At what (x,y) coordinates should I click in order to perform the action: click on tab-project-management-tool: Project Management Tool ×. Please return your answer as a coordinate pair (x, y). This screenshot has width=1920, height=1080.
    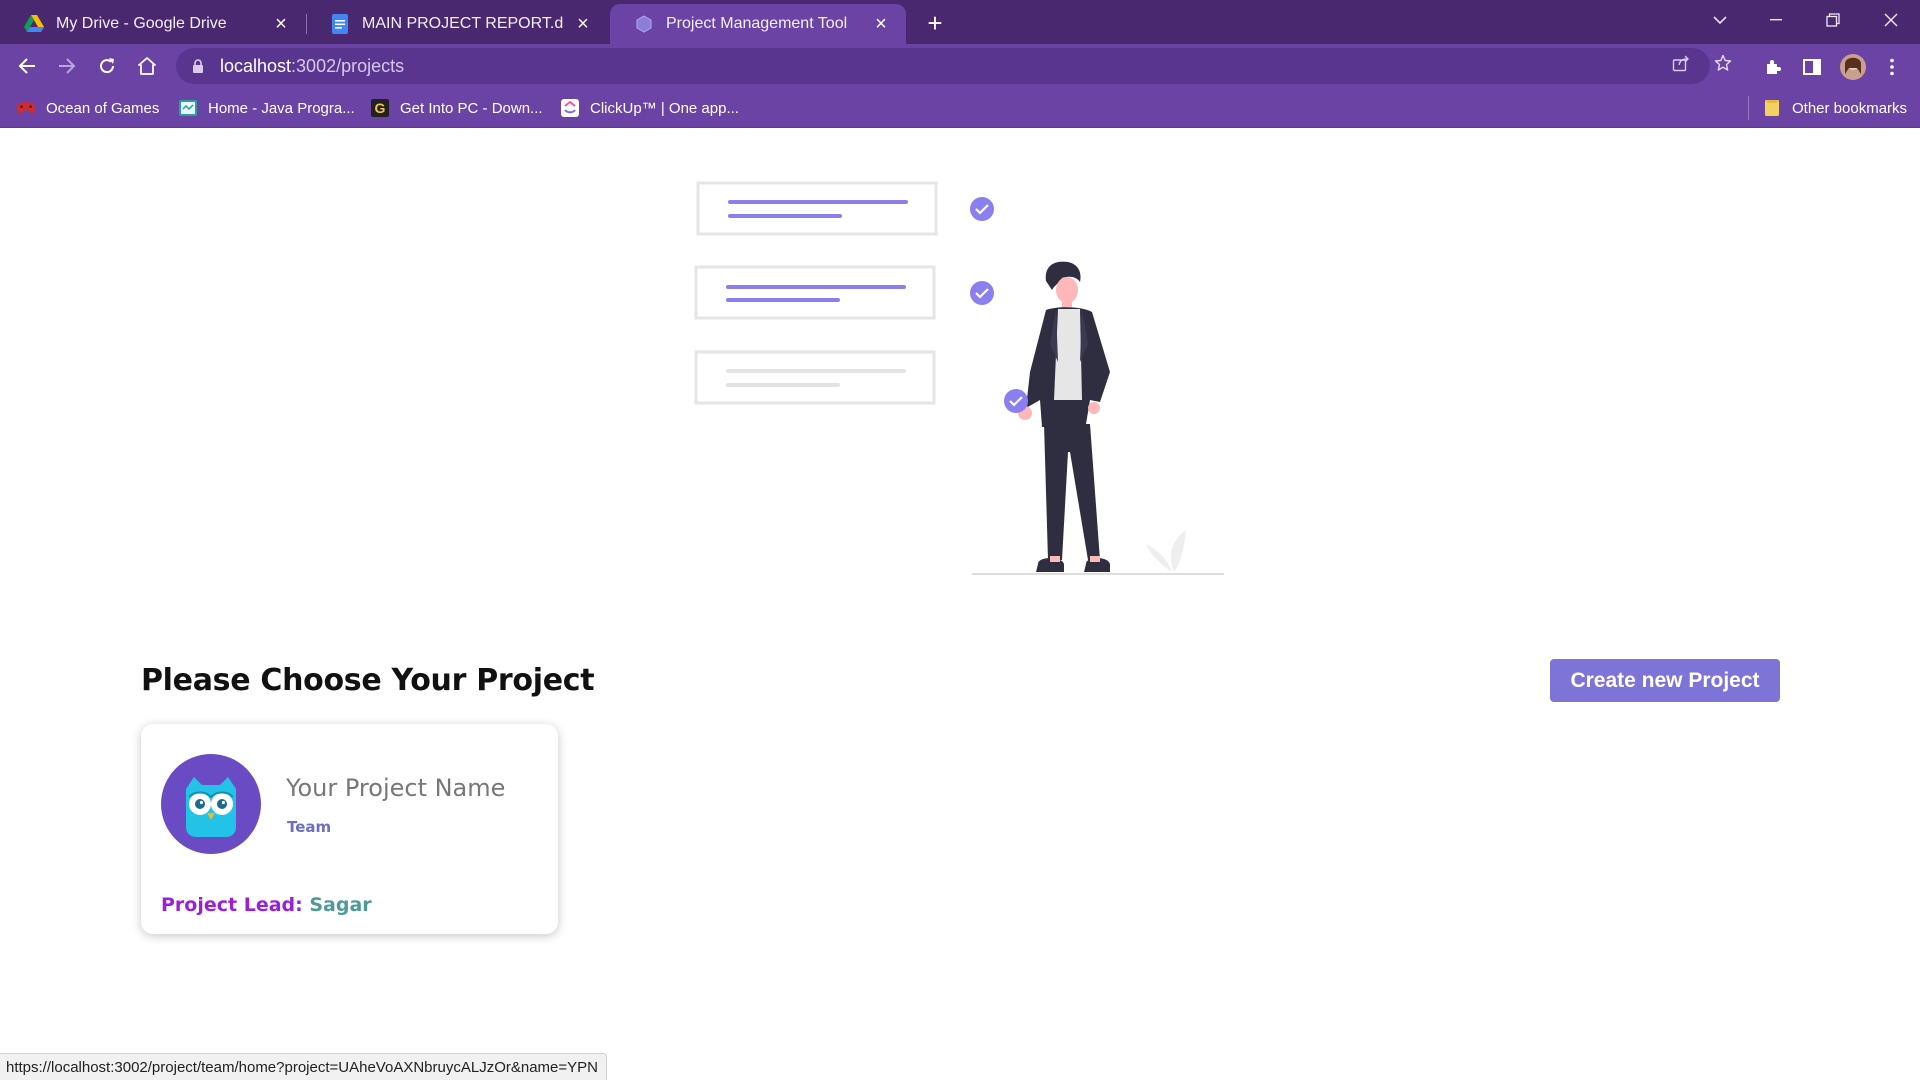
    Looking at the image, I should click on (758, 24).